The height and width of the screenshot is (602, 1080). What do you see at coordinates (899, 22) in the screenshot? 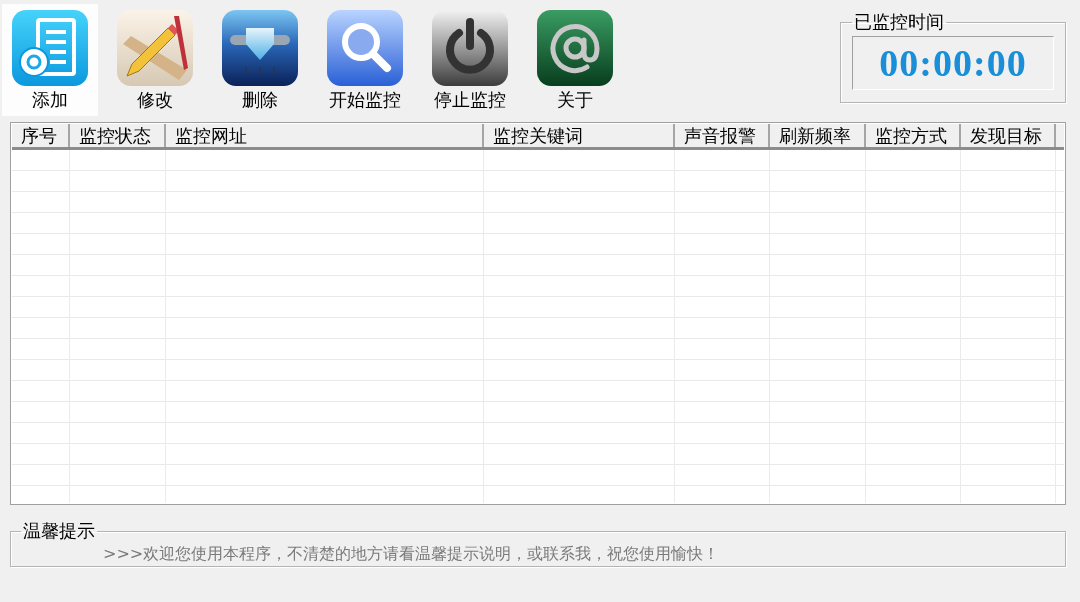
I see `group-title: 已监控时间` at bounding box center [899, 22].